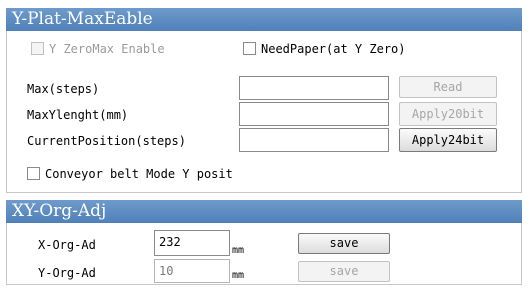 This screenshot has width=531, height=294. I want to click on y-save-button: save, so click(344, 271).